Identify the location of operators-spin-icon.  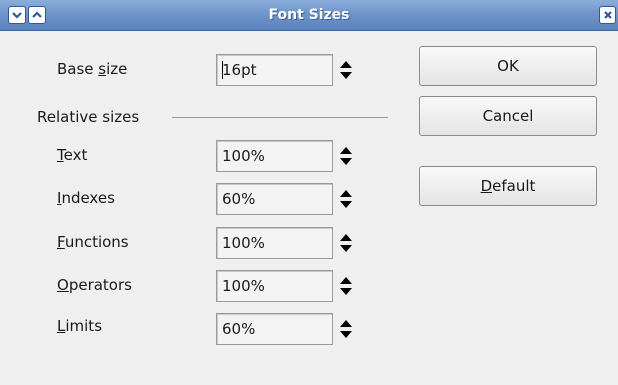
(346, 286).